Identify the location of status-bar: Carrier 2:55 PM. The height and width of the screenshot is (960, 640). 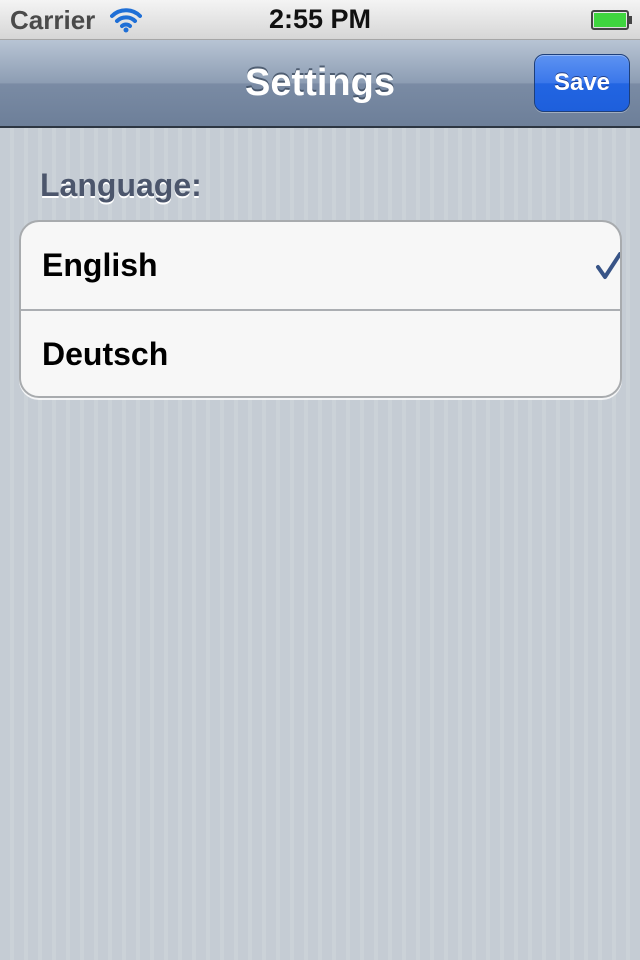
(320, 20).